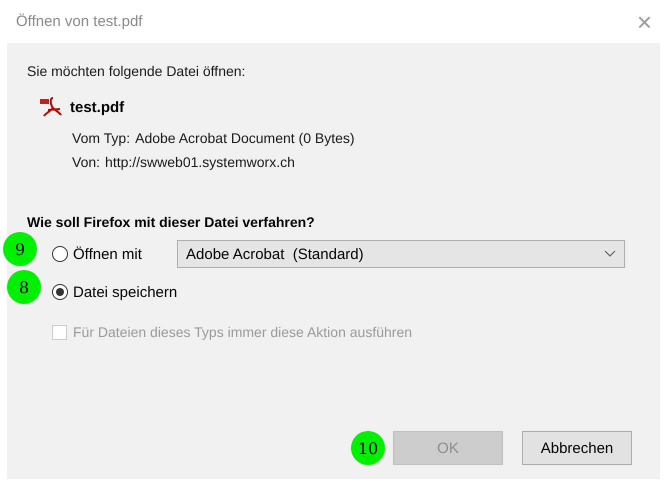 The image size is (666, 488). I want to click on radio-option: Datei speichern, so click(115, 292).